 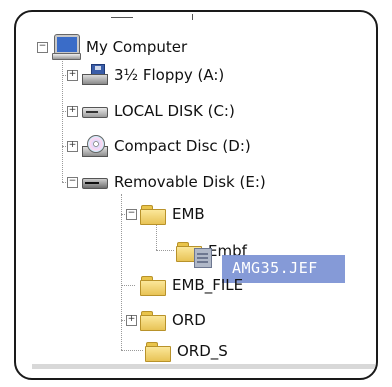 I want to click on file-icon, so click(x=203, y=257).